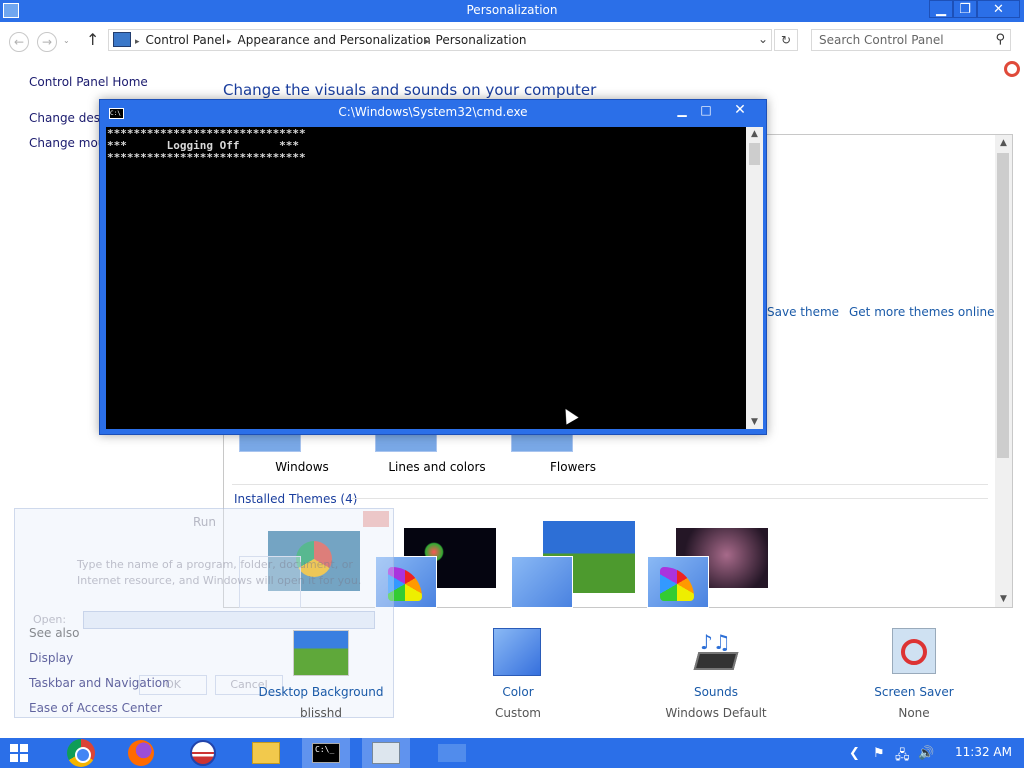 The width and height of the screenshot is (1024, 768). What do you see at coordinates (180, 40) in the screenshot?
I see `breadcrumb-control-panel: ▸ Control Panel` at bounding box center [180, 40].